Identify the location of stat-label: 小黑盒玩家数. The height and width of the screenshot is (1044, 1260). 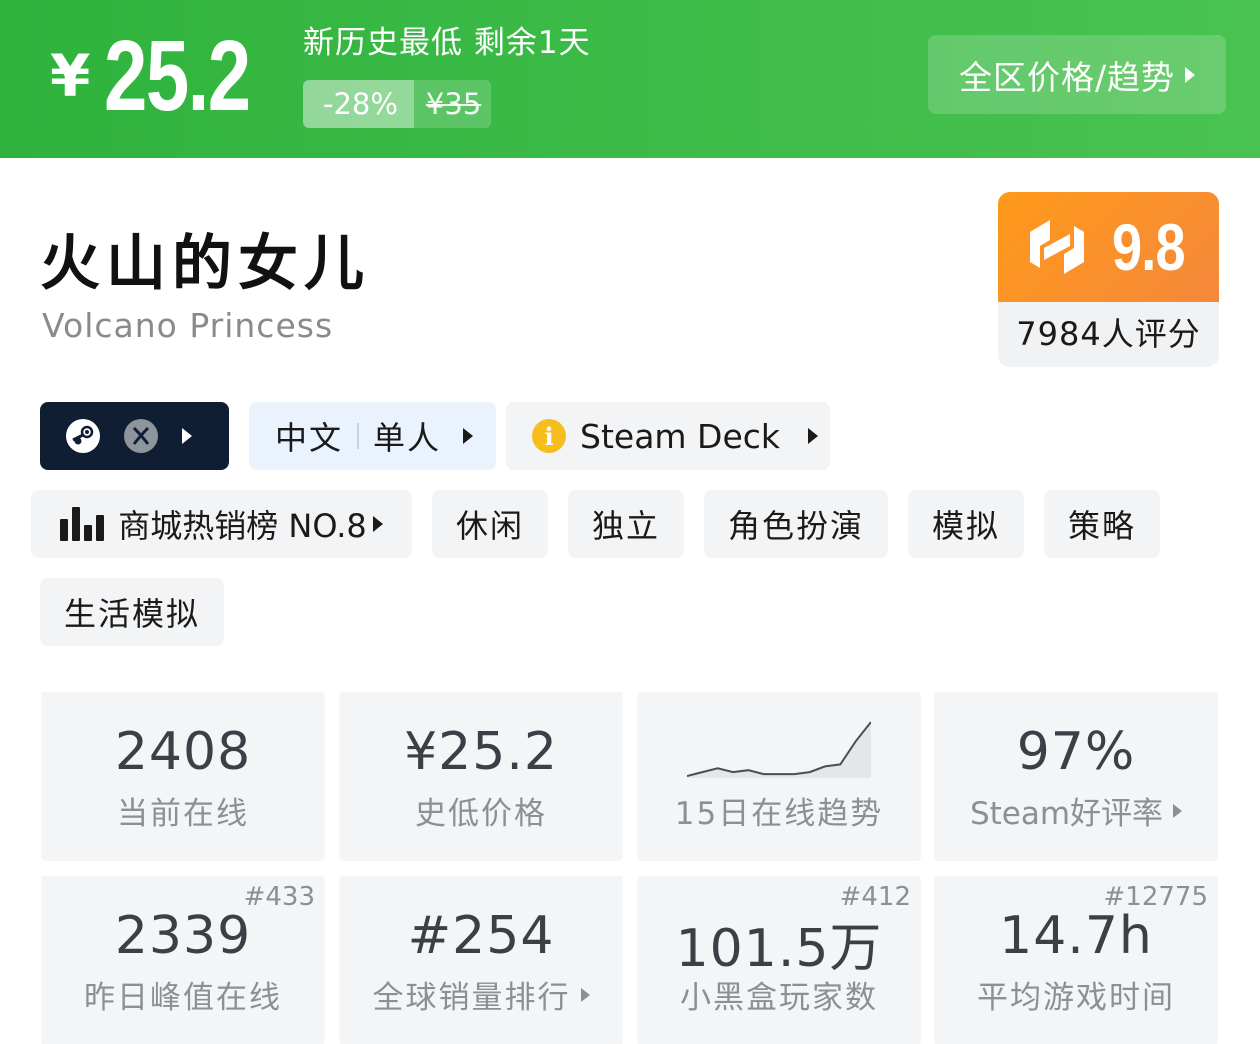
(779, 998).